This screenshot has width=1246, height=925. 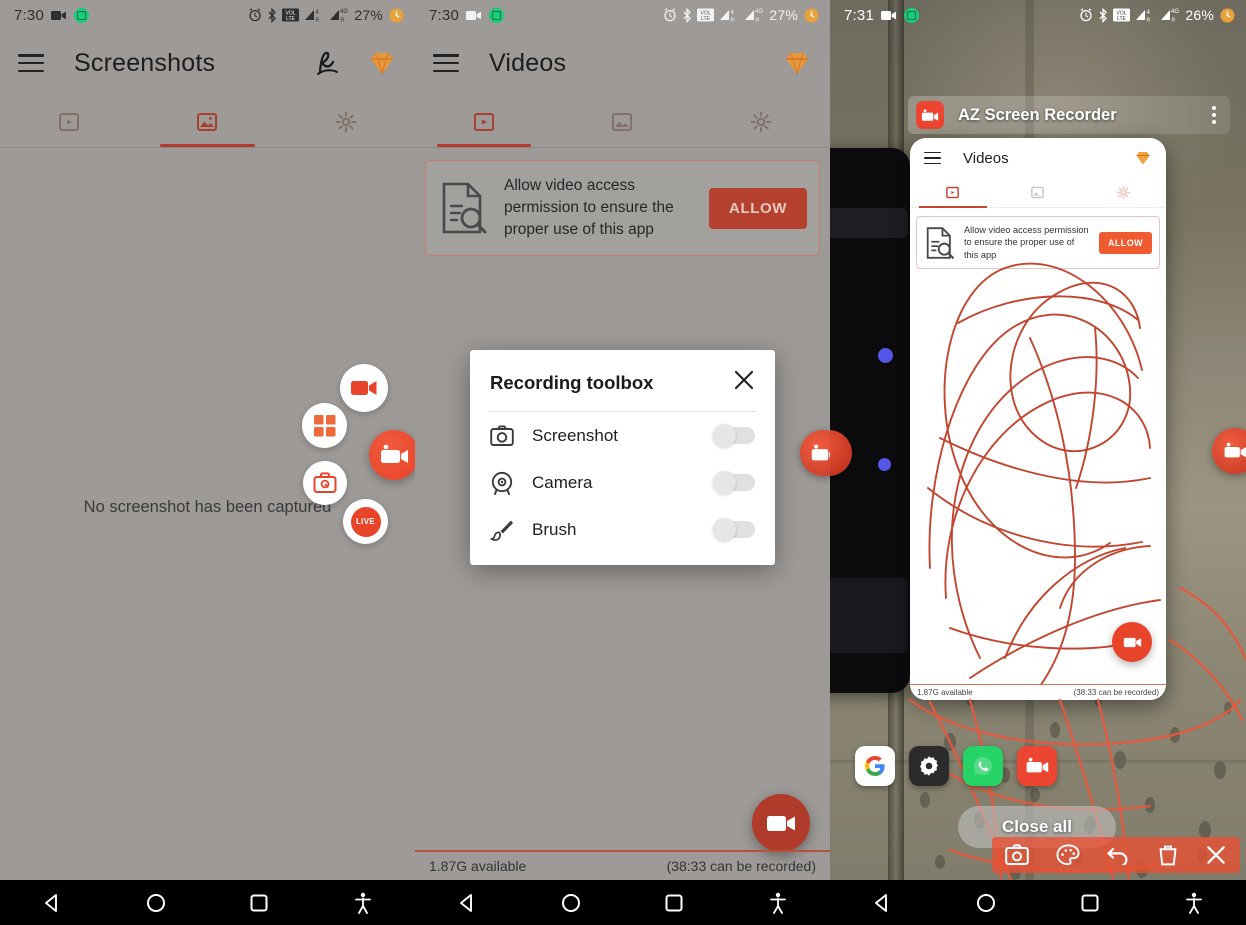 I want to click on app-bar-actions, so click(x=356, y=63).